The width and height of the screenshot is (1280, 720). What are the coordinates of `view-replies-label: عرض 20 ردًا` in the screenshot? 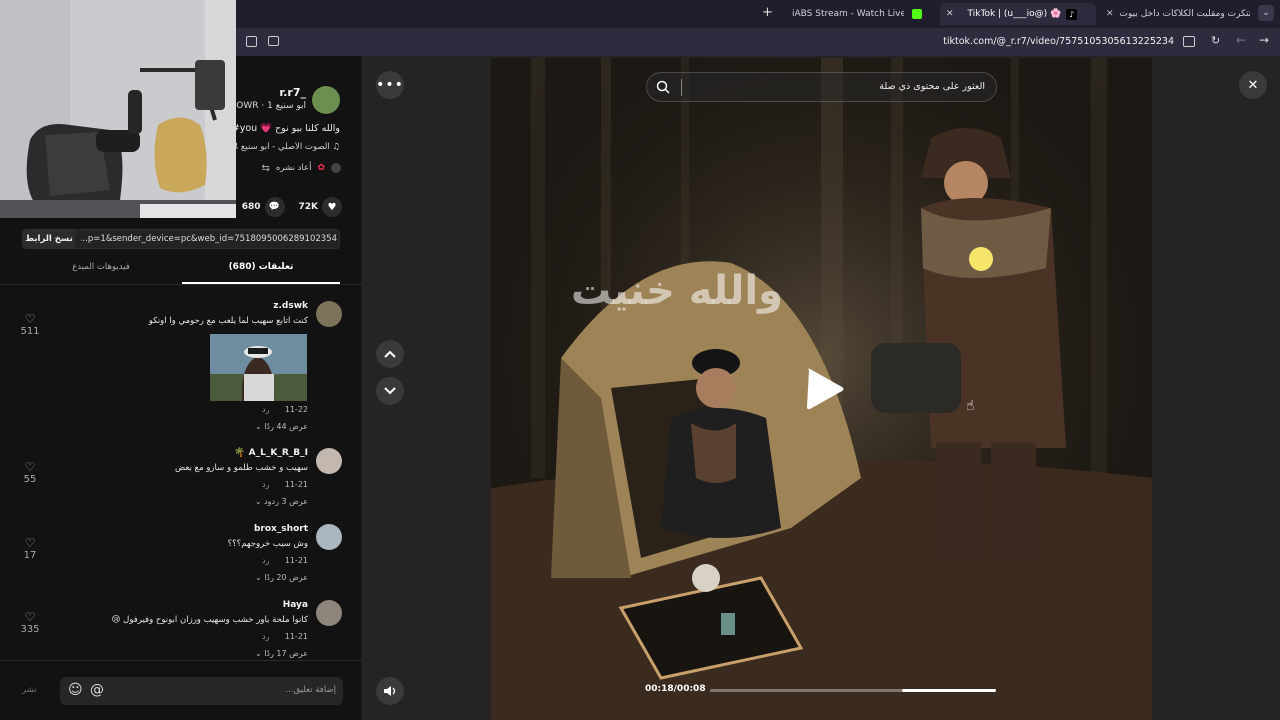 It's located at (286, 577).